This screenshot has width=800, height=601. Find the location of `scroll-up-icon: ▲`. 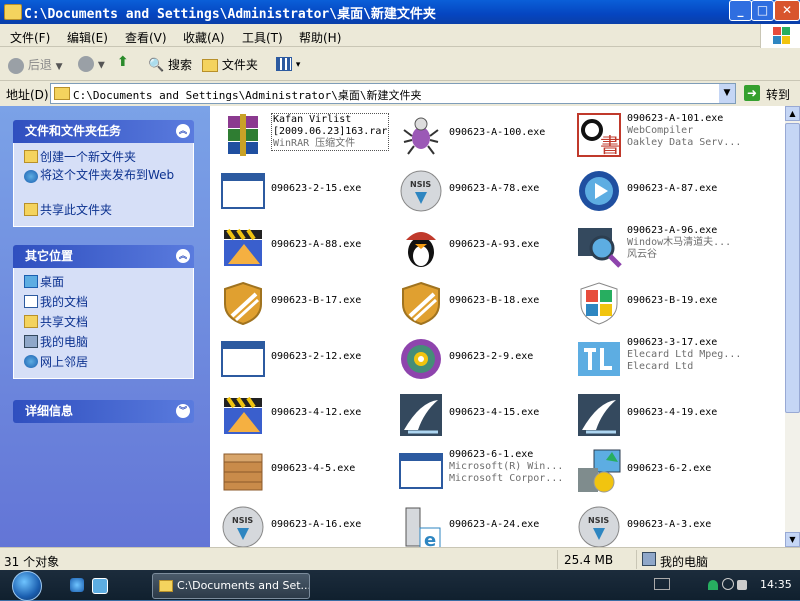

scroll-up-icon: ▲ is located at coordinates (792, 113).